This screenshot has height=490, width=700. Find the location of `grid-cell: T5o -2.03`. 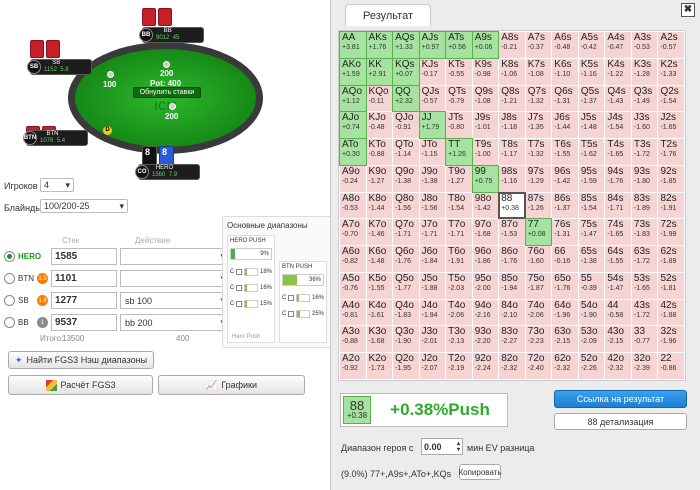

grid-cell: T5o -2.03 is located at coordinates (459, 285).